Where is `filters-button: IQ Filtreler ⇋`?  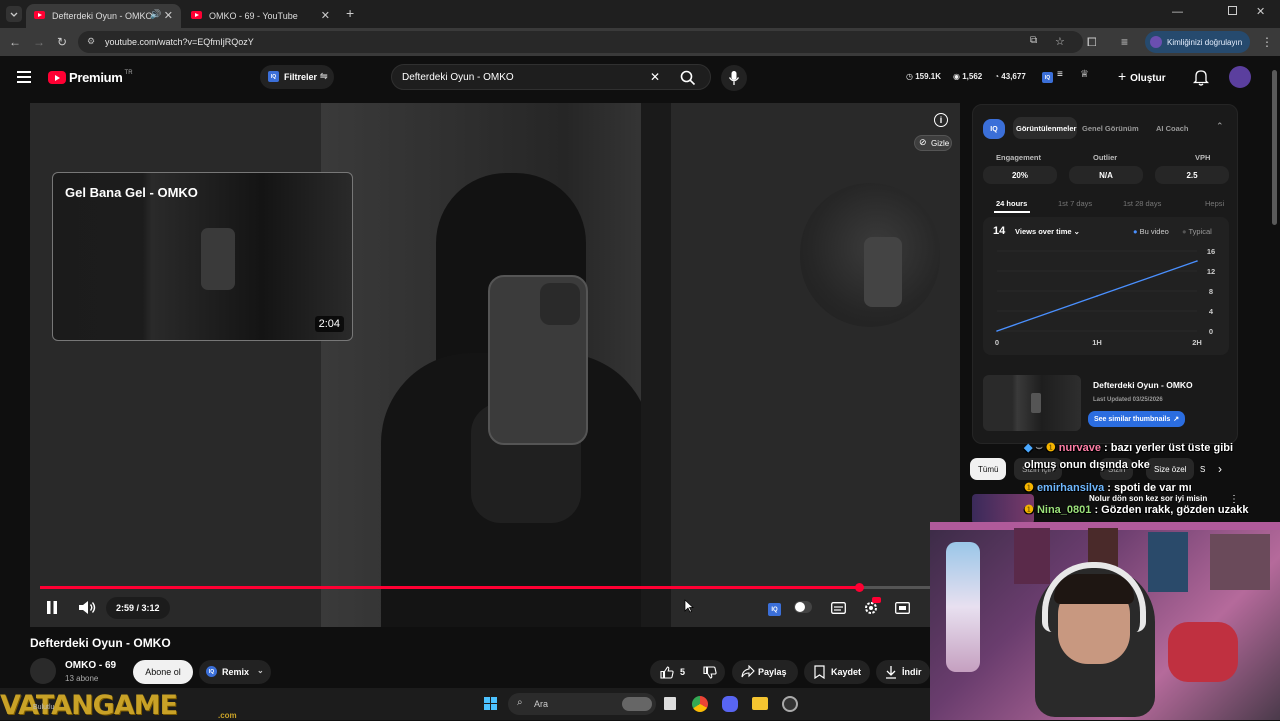
filters-button: IQ Filtreler ⇋ is located at coordinates (297, 77).